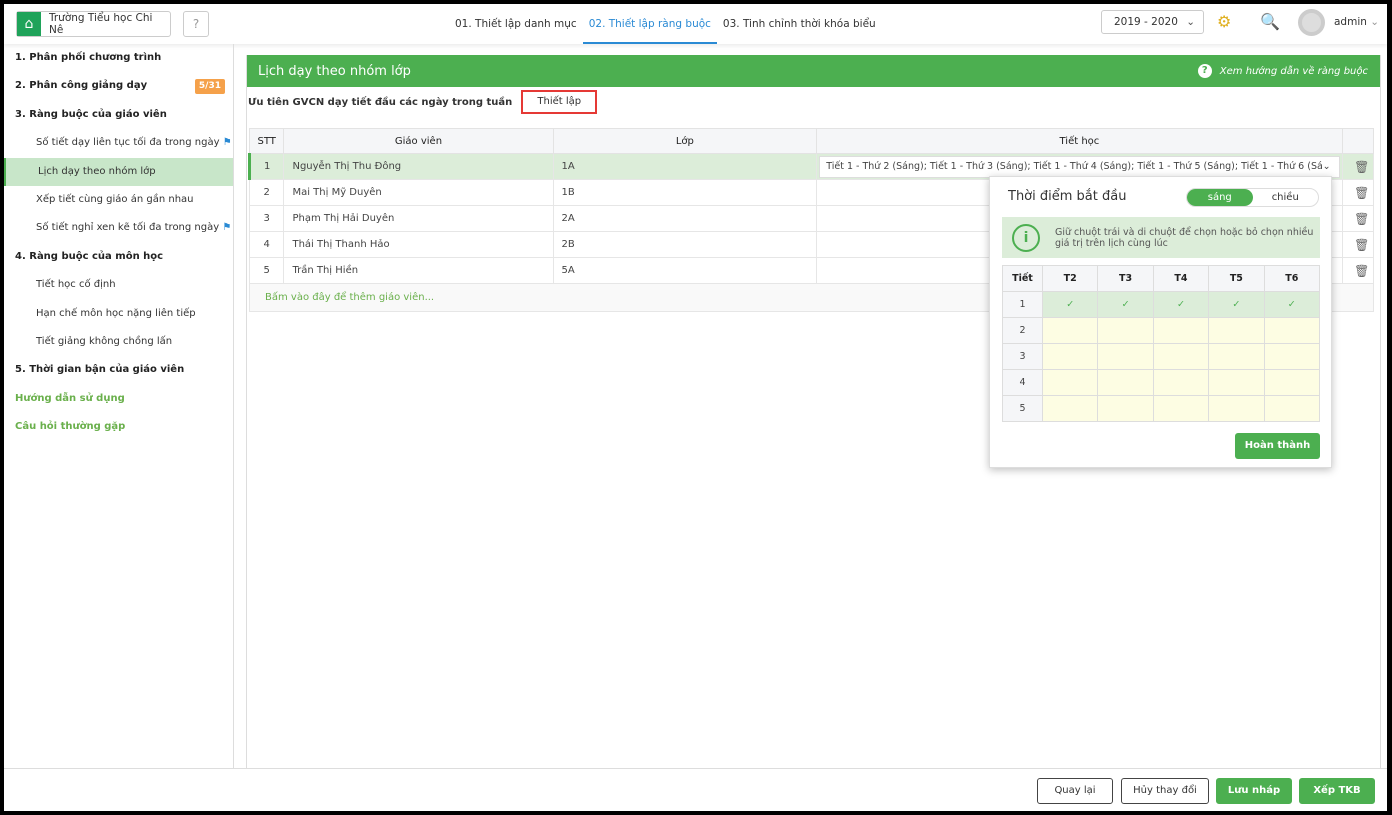 The height and width of the screenshot is (815, 1392). Describe the element at coordinates (1022, 330) in the screenshot. I see `period-label: 2` at that location.